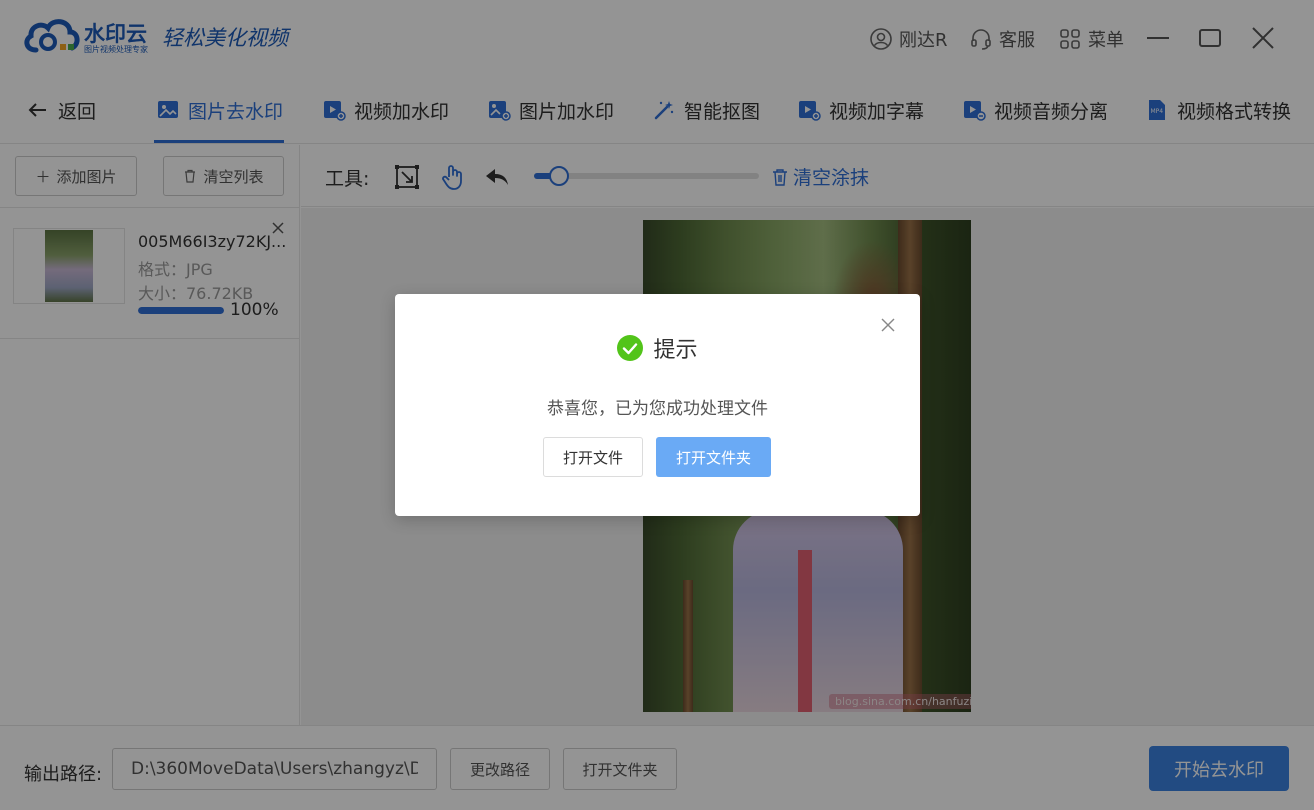  I want to click on close-icon, so click(888, 325).